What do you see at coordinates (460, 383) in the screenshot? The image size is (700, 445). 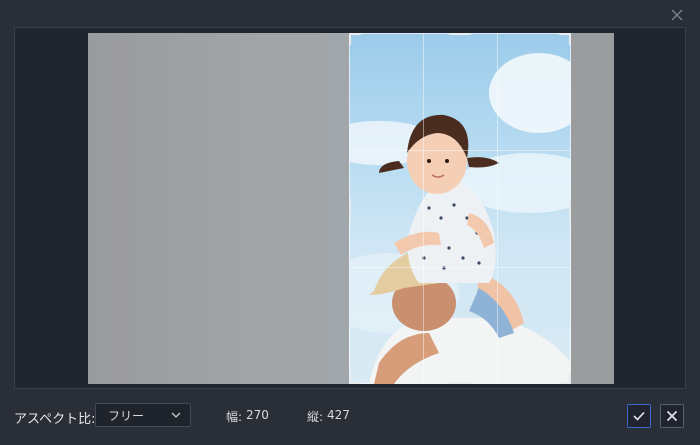 I see `crop-handle-bottom-middle` at bounding box center [460, 383].